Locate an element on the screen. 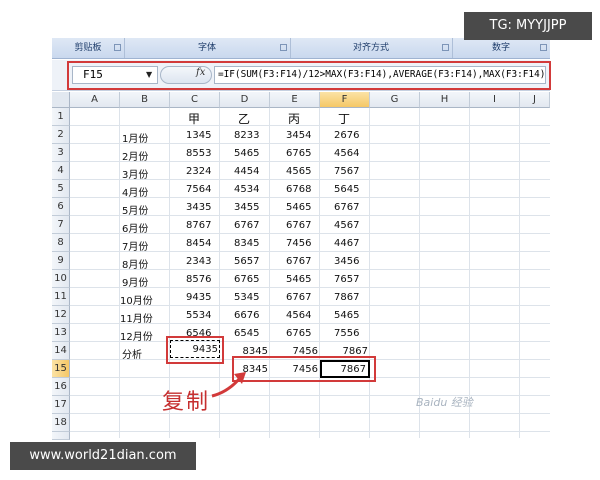 This screenshot has width=600, height=480. cell-value: 7564 is located at coordinates (198, 189).